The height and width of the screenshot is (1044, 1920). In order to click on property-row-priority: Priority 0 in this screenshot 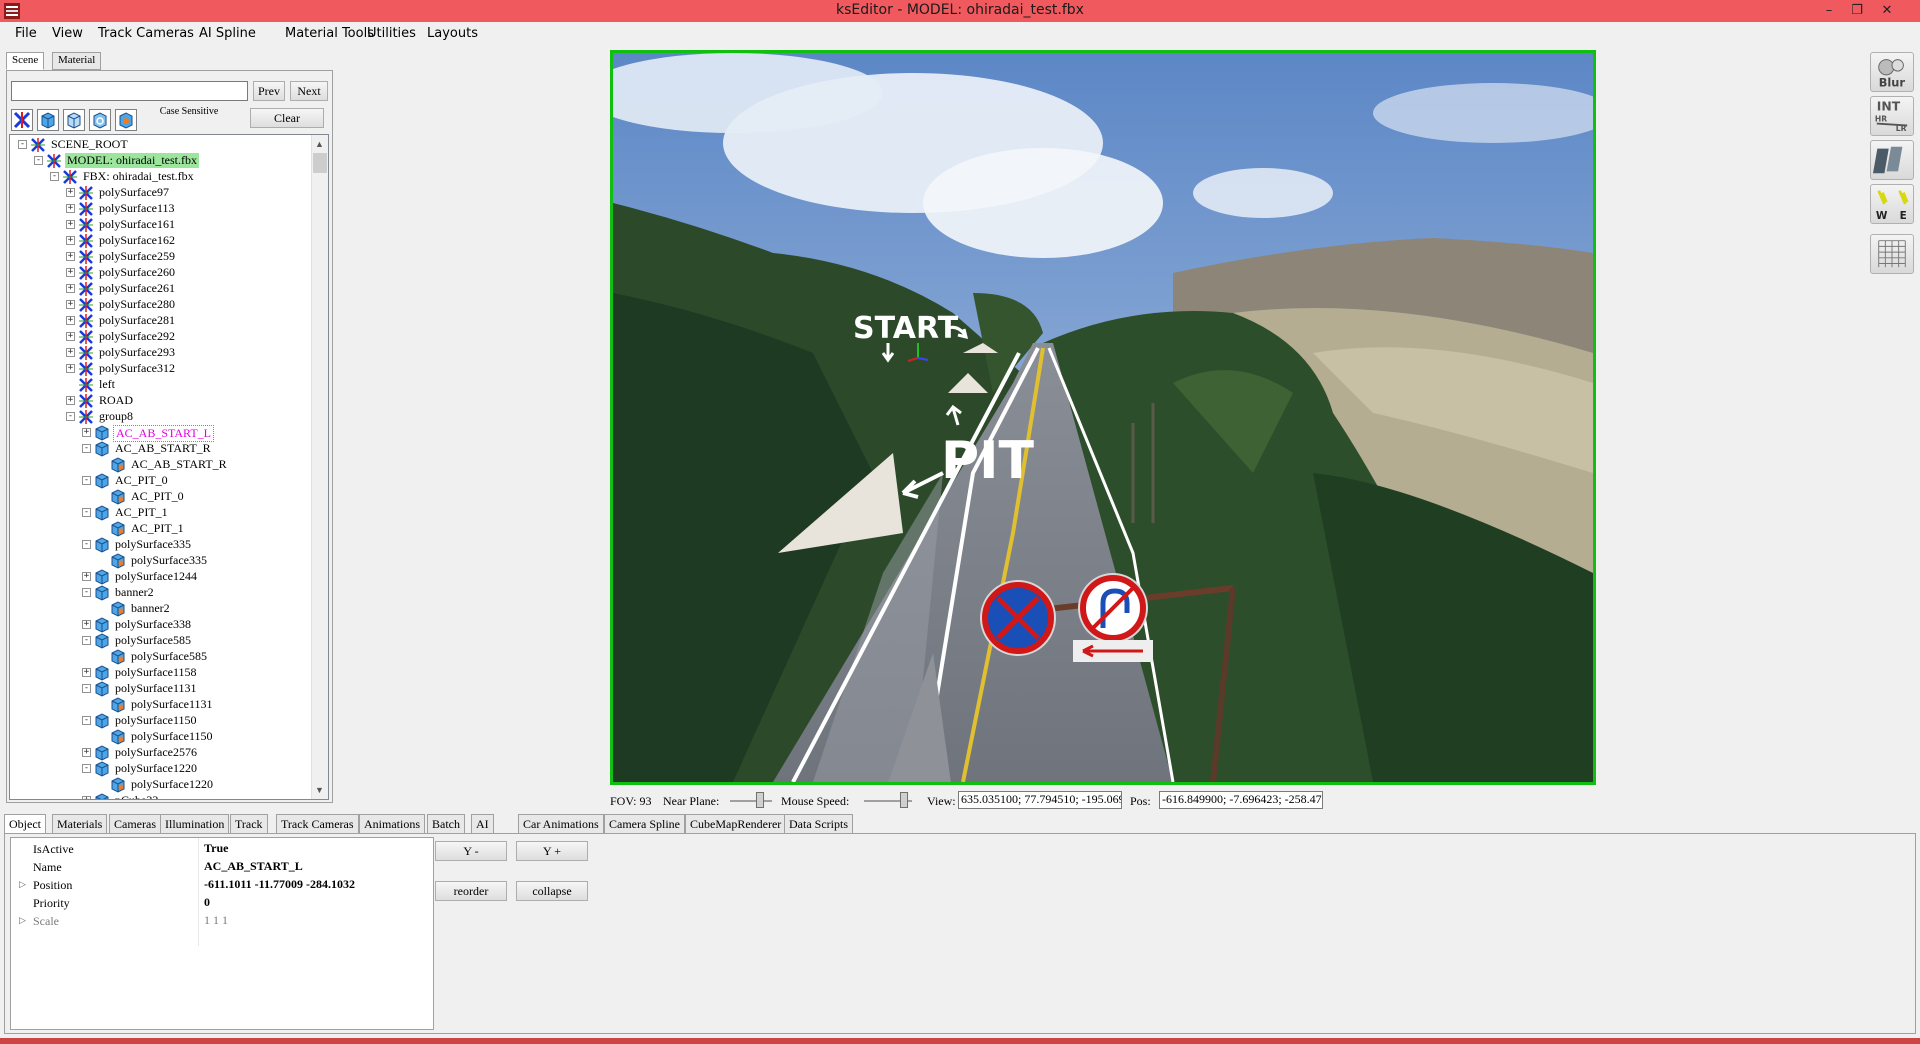, I will do `click(222, 903)`.